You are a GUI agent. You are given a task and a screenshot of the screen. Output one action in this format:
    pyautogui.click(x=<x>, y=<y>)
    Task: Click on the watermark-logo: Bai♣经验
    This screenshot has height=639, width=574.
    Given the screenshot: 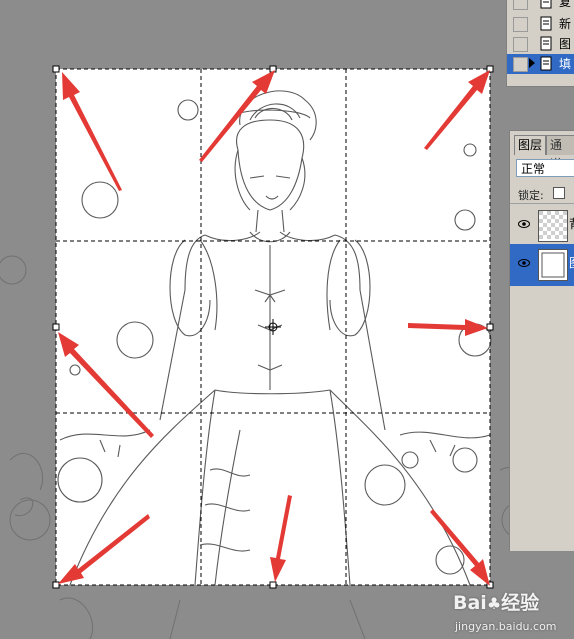 What is the action you would take?
    pyautogui.click(x=496, y=601)
    